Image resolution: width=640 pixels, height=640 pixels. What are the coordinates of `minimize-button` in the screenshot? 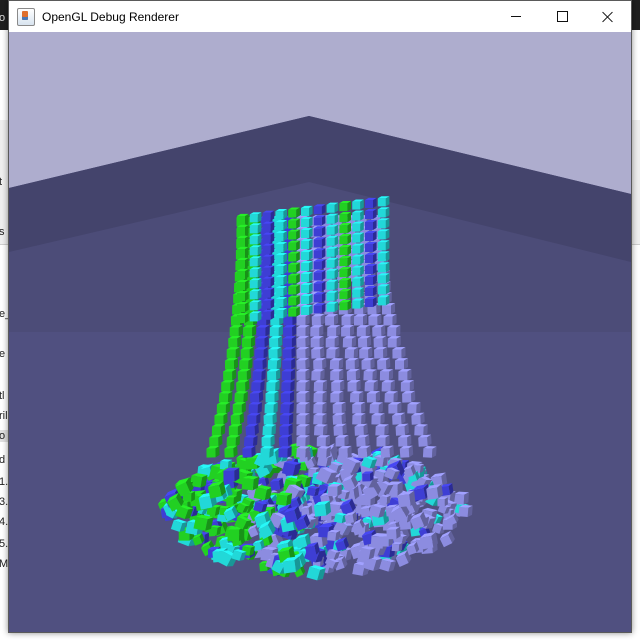 It's located at (516, 16).